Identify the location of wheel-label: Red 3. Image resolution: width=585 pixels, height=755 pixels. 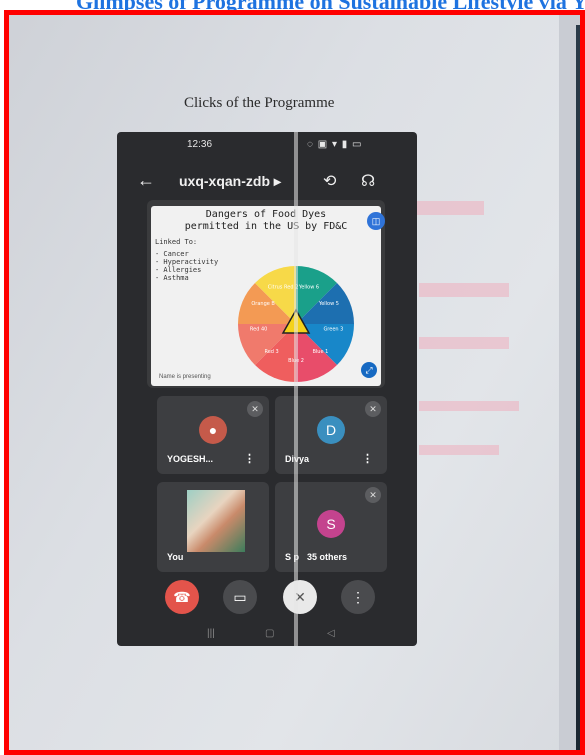
(271, 352).